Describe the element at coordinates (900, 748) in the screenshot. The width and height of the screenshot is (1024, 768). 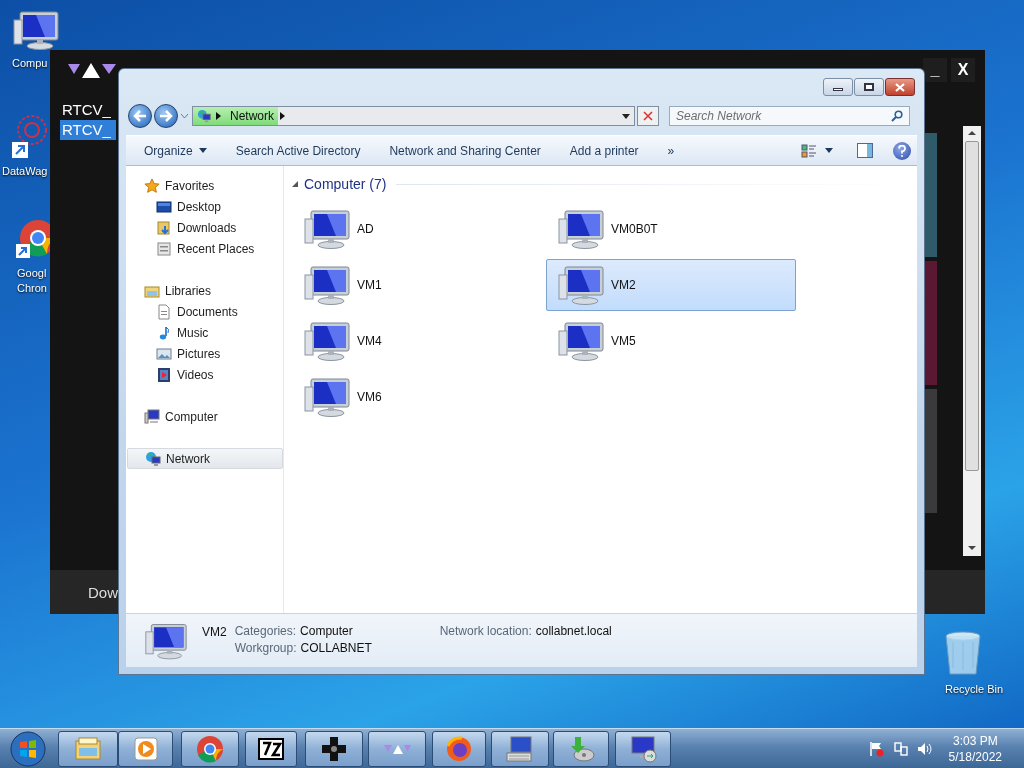
I see `network-status-icon` at that location.